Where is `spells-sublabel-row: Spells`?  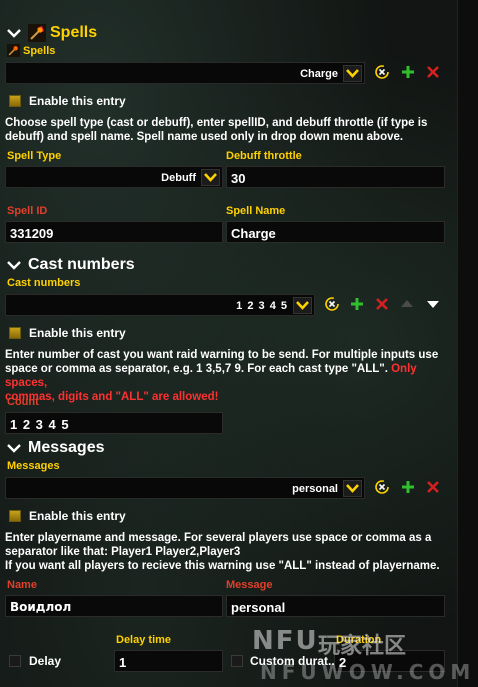
spells-sublabel-row: Spells is located at coordinates (31, 50).